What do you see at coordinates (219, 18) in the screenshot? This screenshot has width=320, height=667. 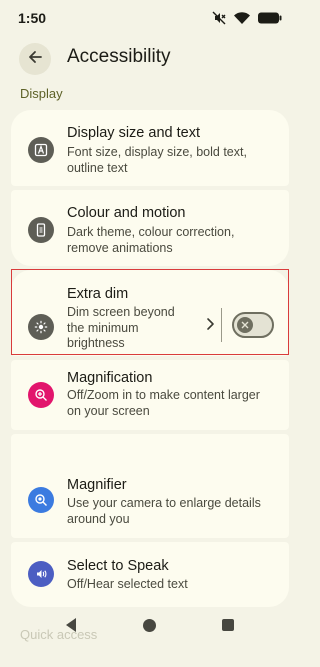 I see `mute-icon` at bounding box center [219, 18].